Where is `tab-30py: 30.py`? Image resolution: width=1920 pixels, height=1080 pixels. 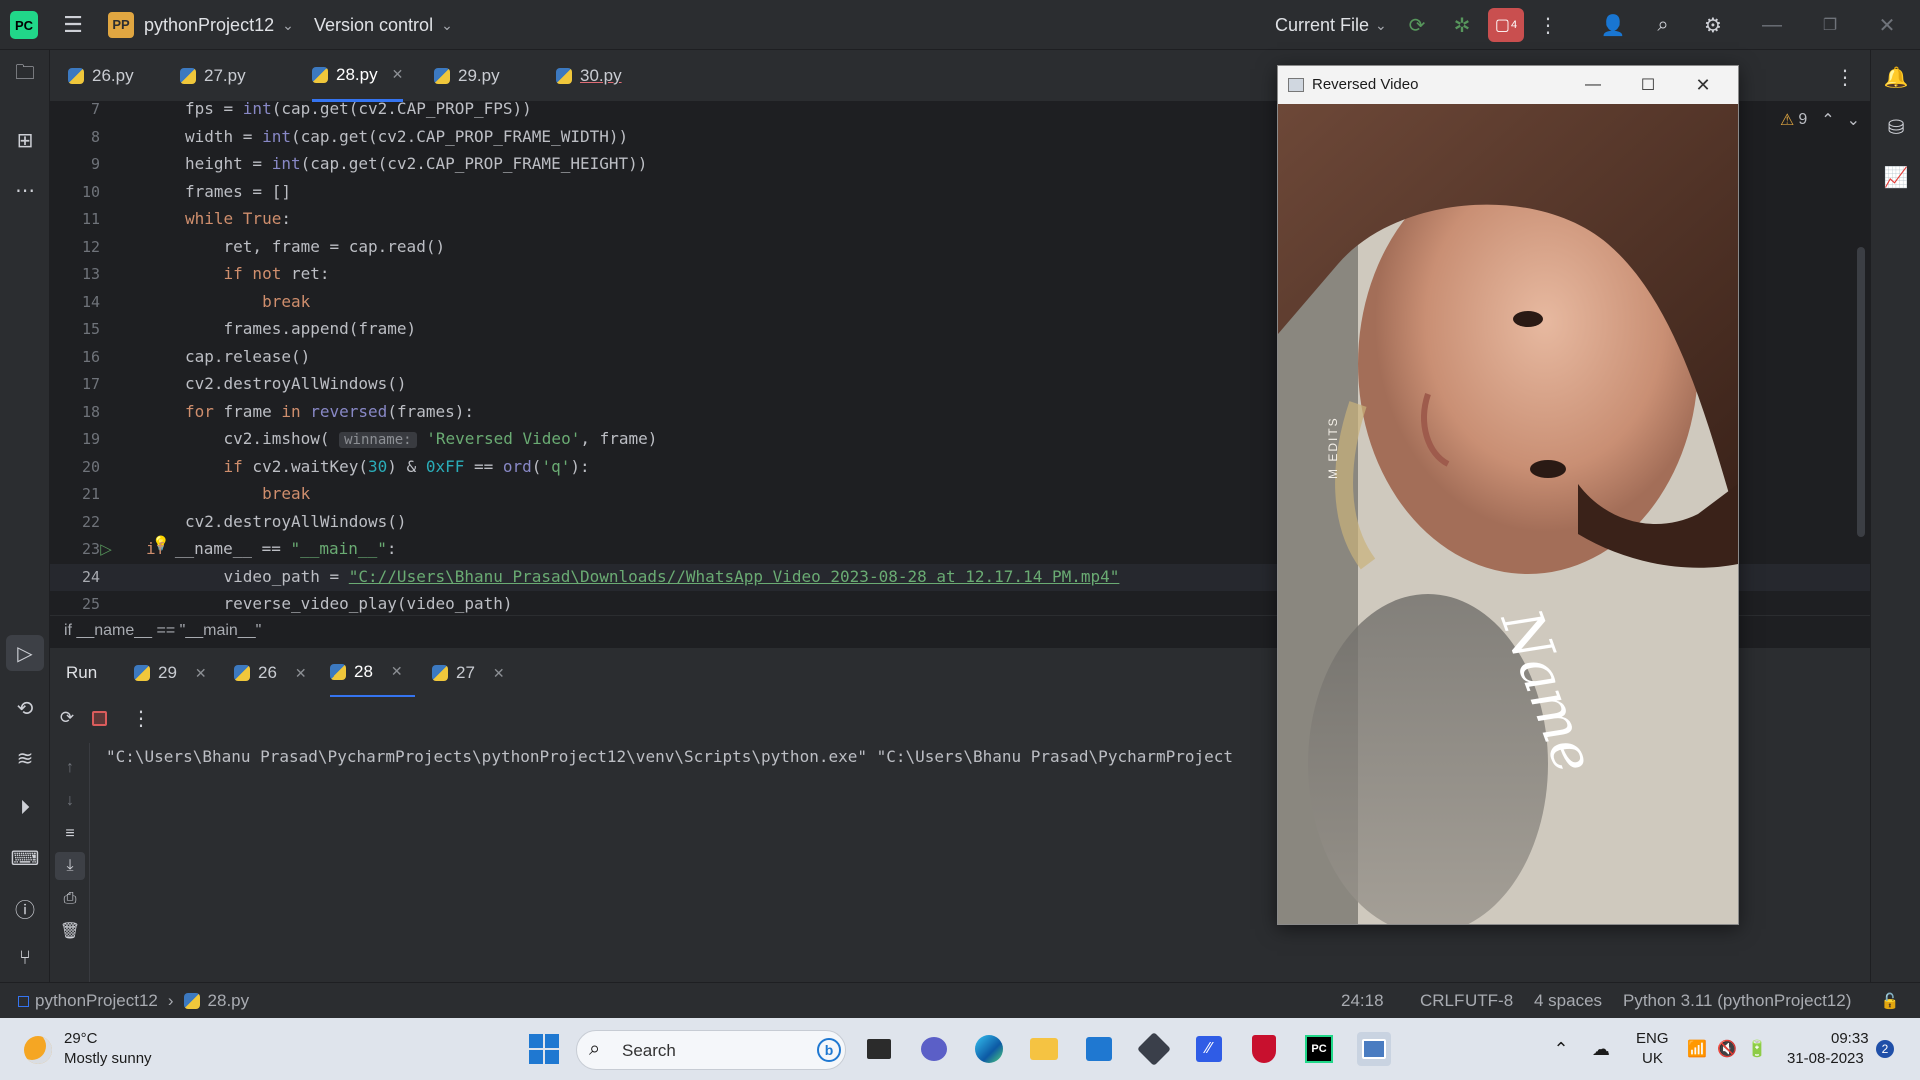 tab-30py: 30.py is located at coordinates (589, 76).